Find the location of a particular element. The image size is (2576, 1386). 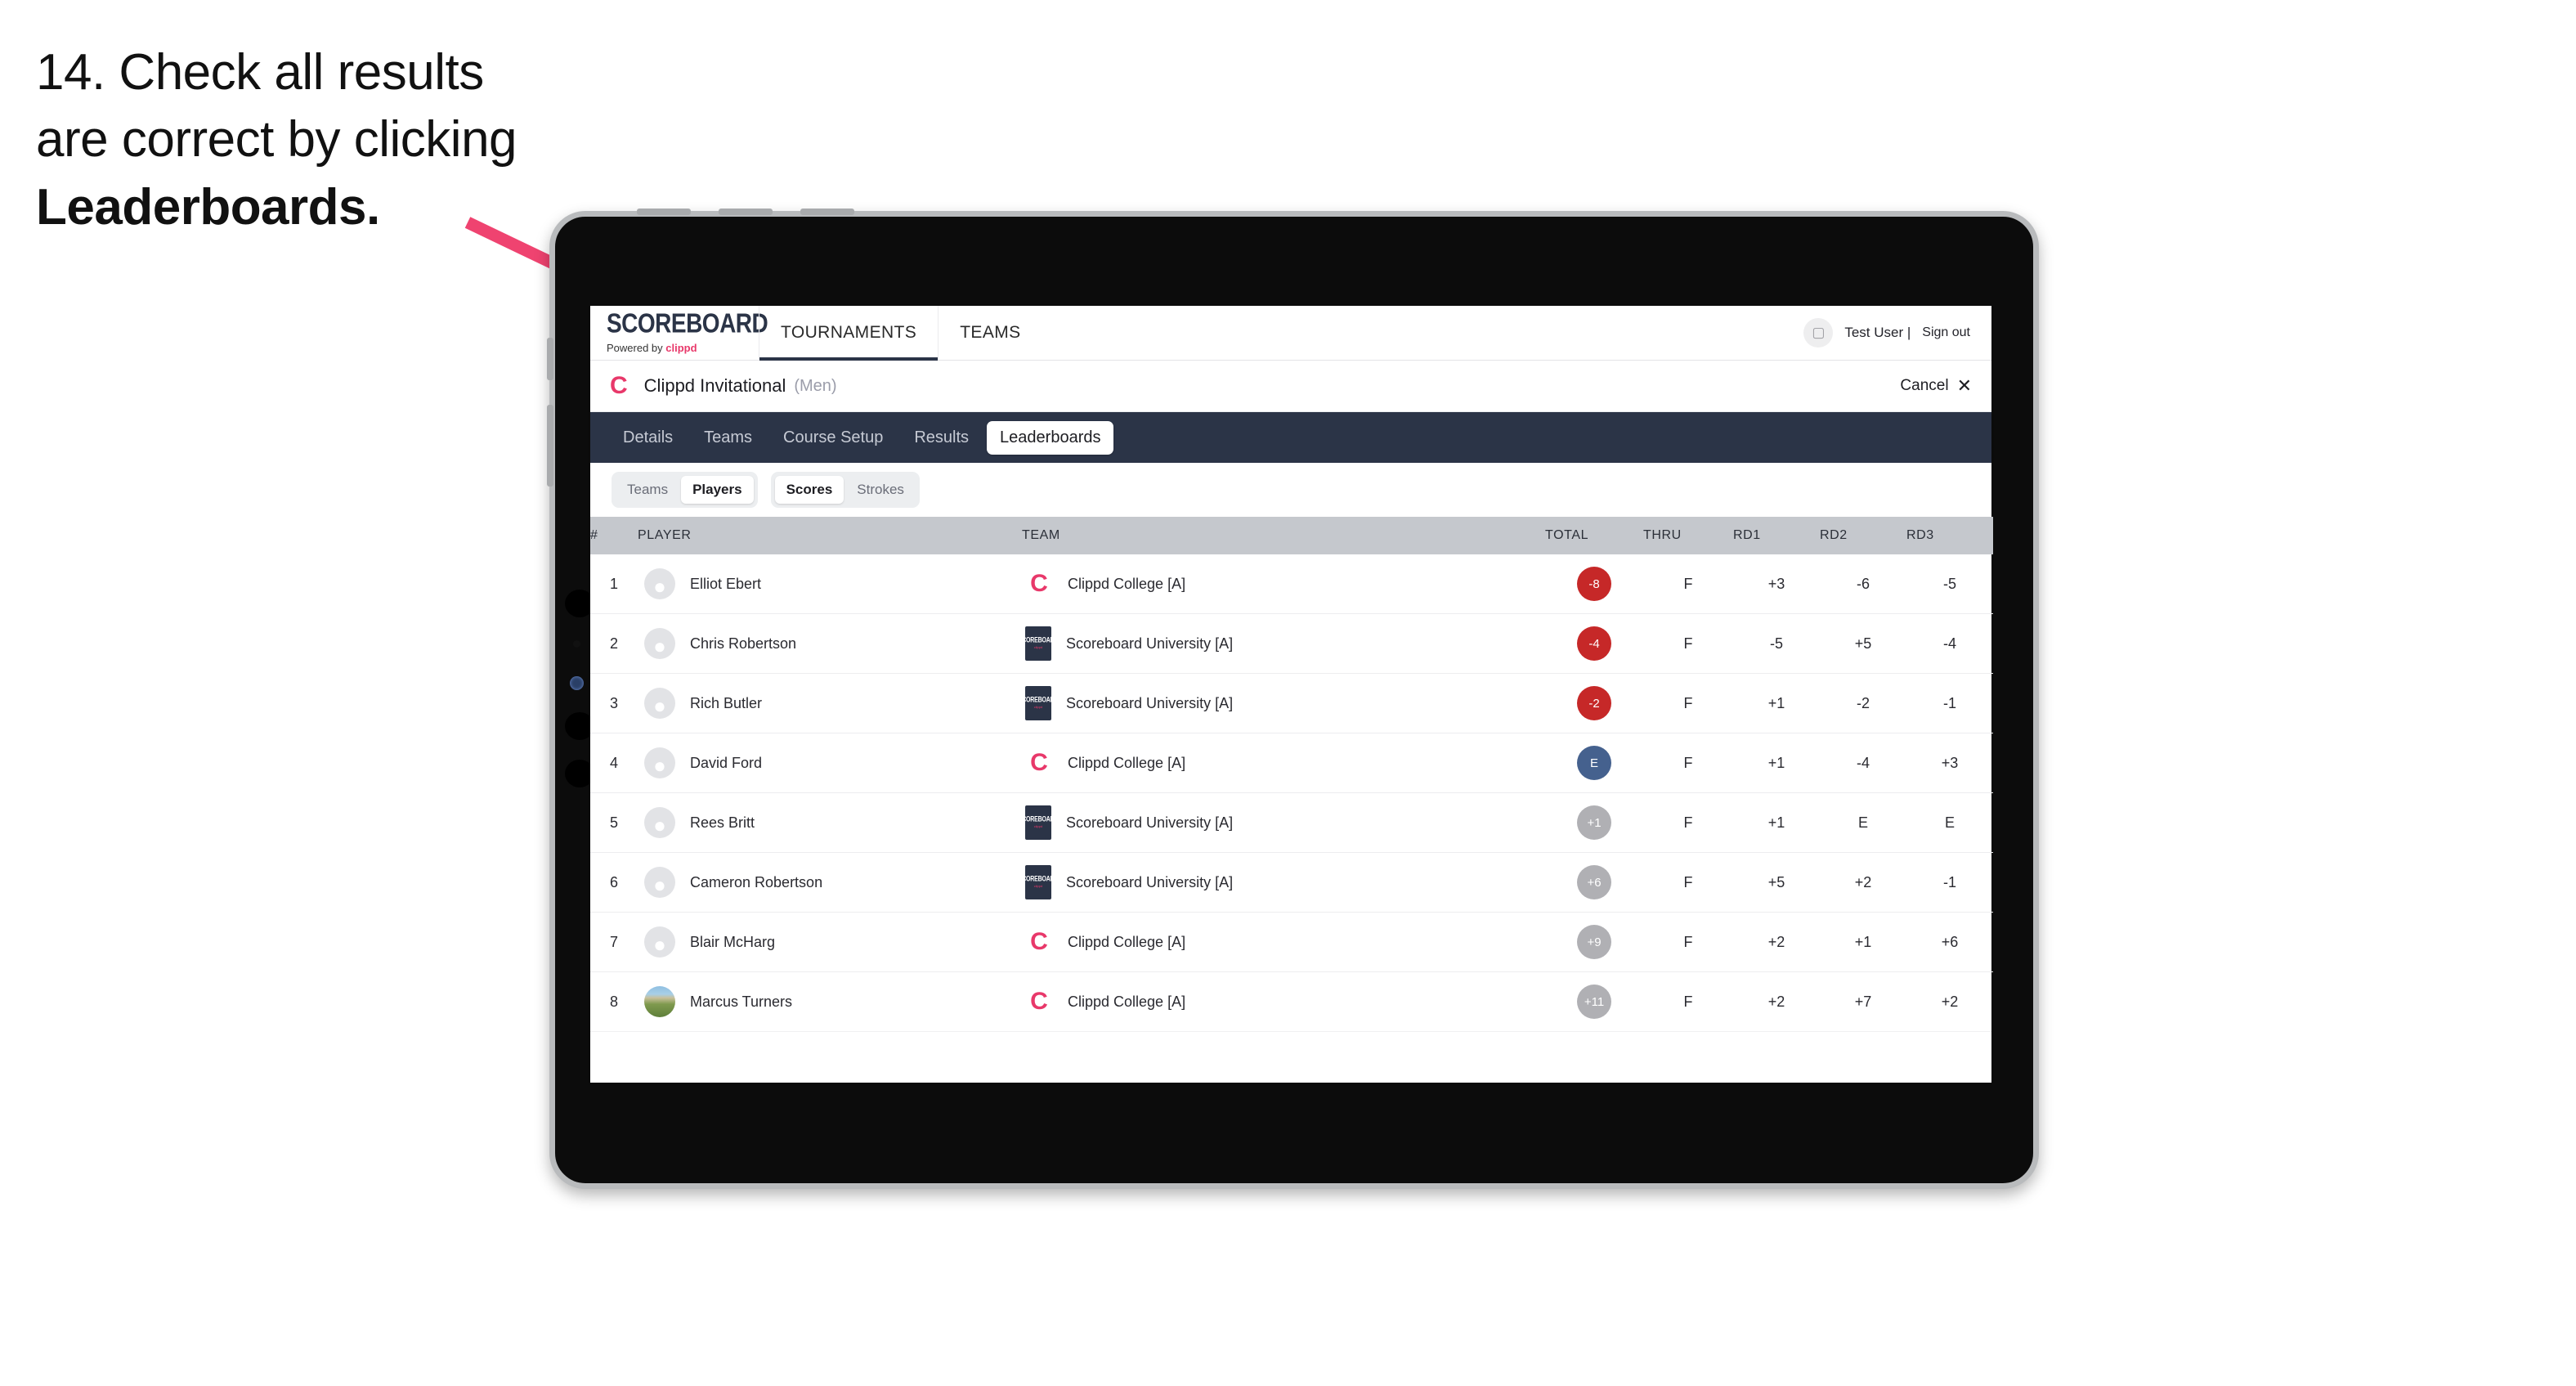

toggle-players: Players is located at coordinates (718, 490).